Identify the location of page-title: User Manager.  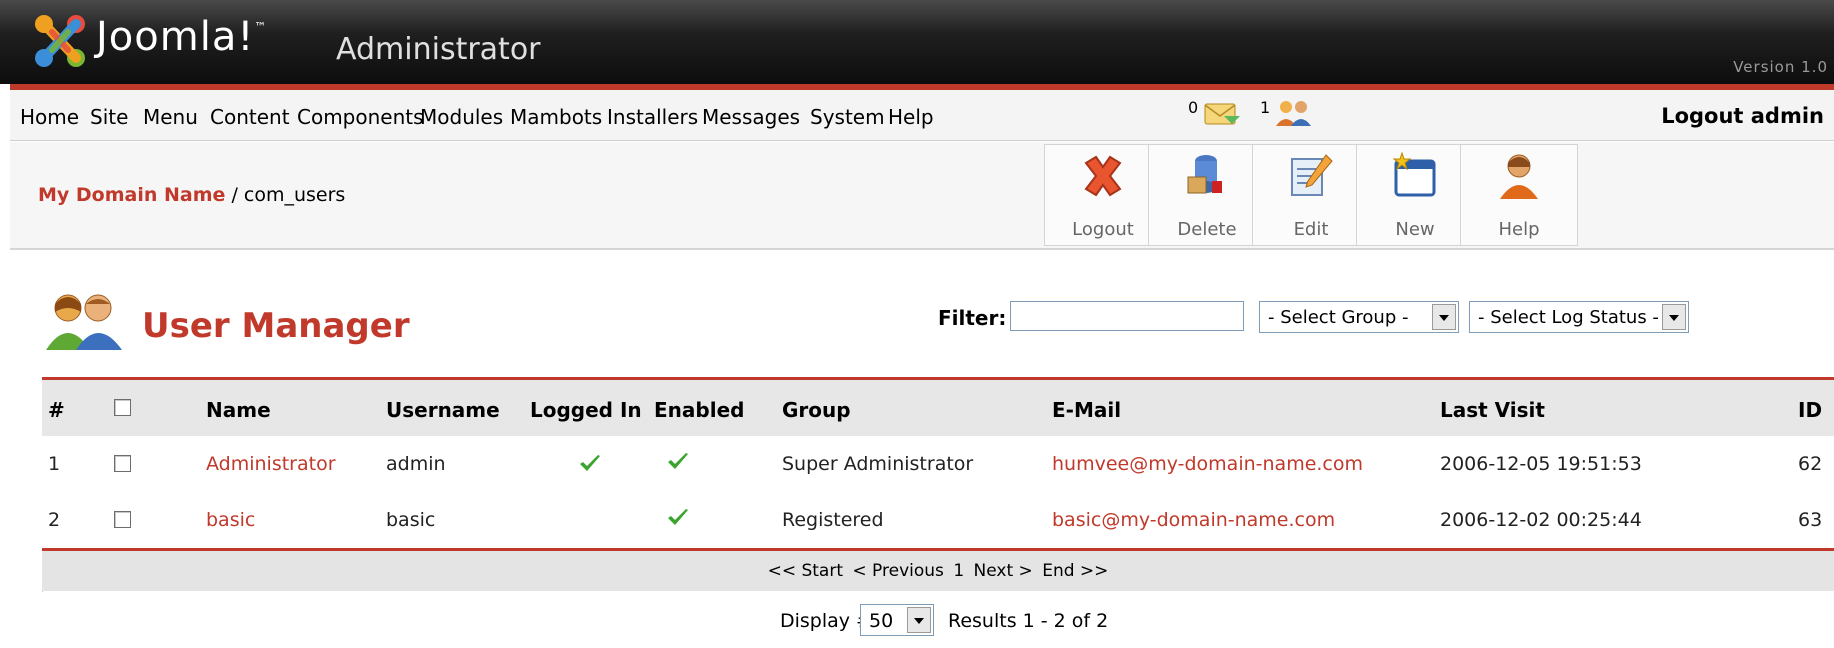
(276, 326).